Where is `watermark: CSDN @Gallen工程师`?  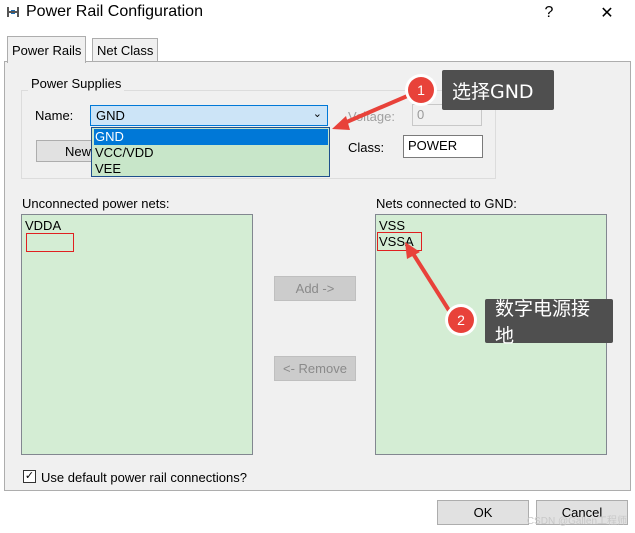
watermark: CSDN @Gallen工程师 is located at coordinates (576, 521).